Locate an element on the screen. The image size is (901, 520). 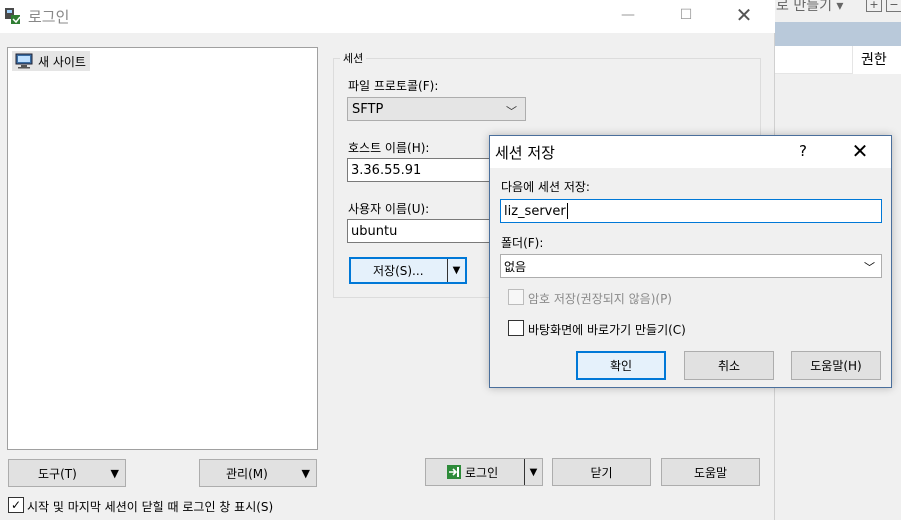
manage-button: 관리(M) ▼ is located at coordinates (258, 473).